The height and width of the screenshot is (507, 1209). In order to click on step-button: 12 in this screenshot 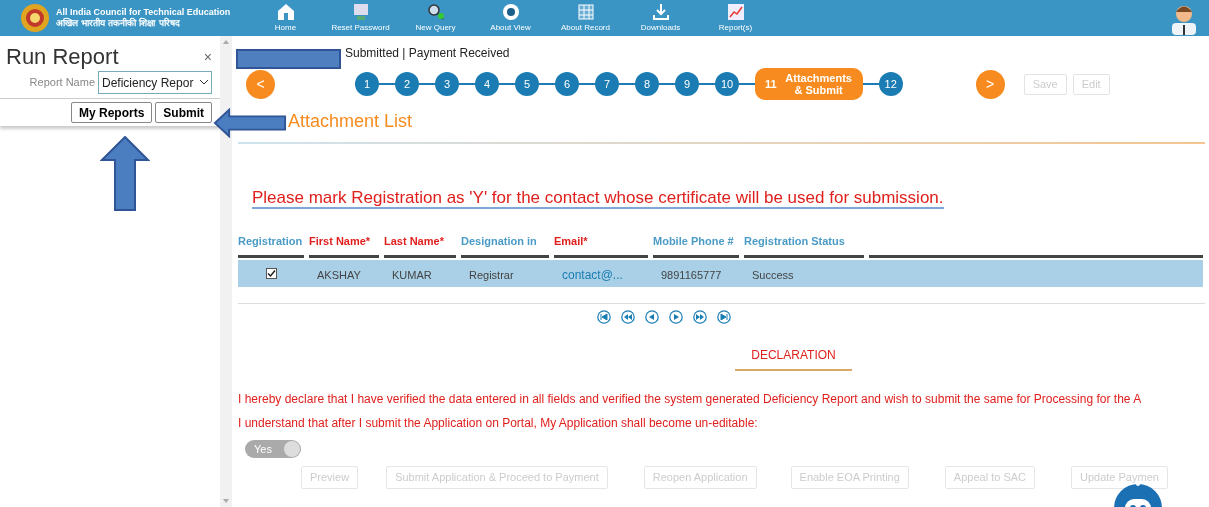, I will do `click(890, 84)`.